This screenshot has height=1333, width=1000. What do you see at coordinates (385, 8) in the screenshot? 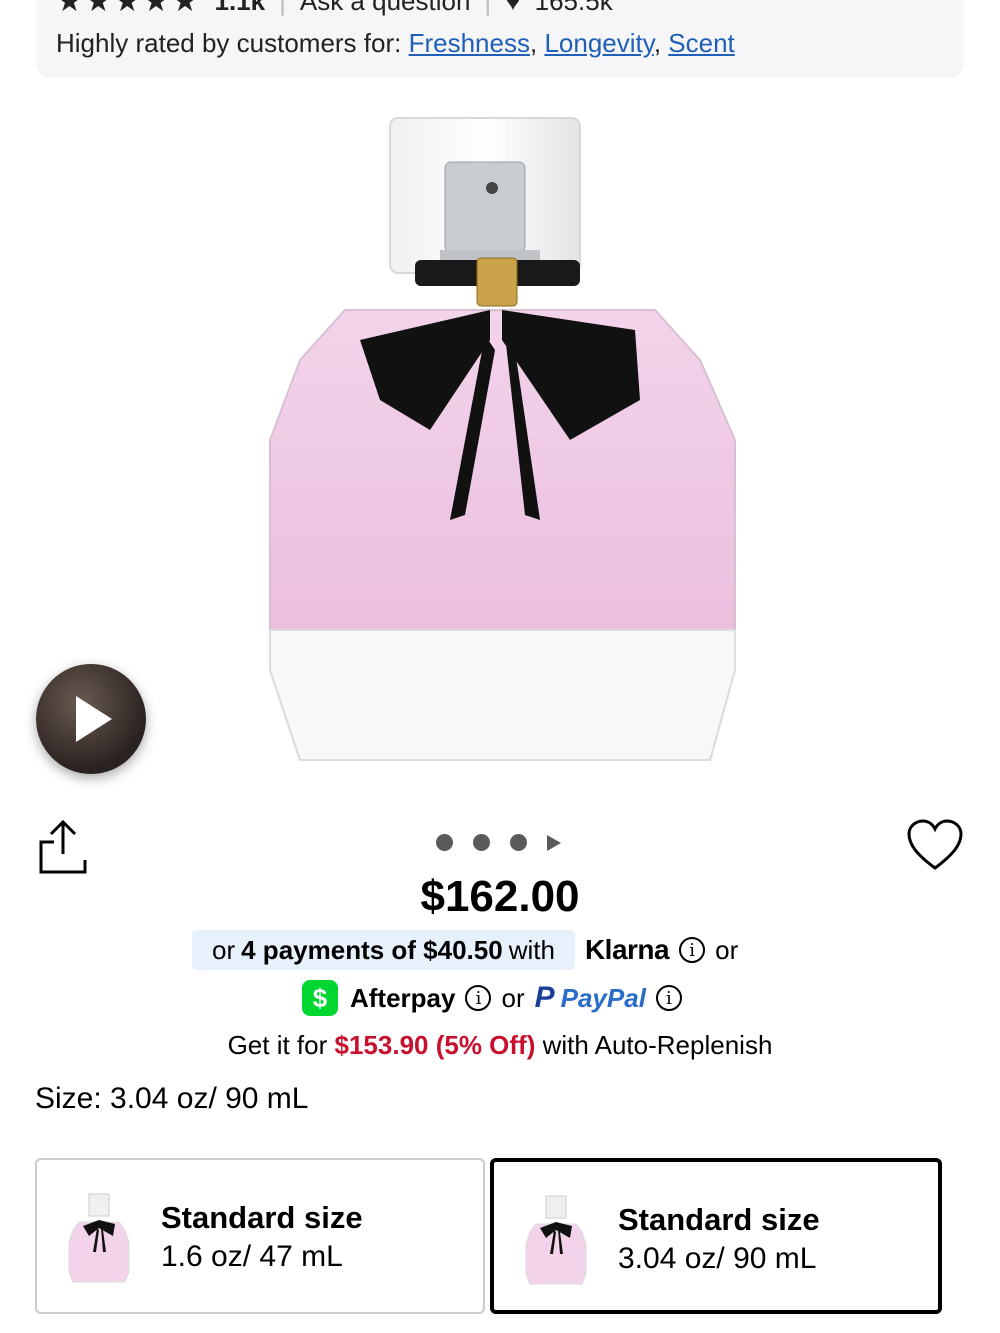
I see `ask-question-link: Ask a question` at bounding box center [385, 8].